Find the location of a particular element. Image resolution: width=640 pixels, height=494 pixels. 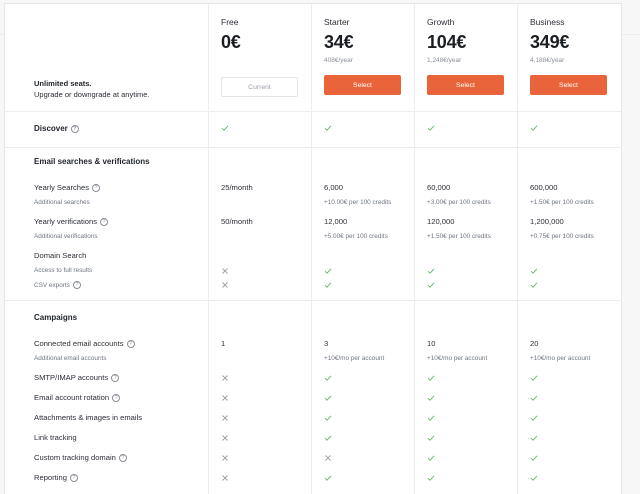

feature-additional-verifications: Additional verifications is located at coordinates (66, 236).